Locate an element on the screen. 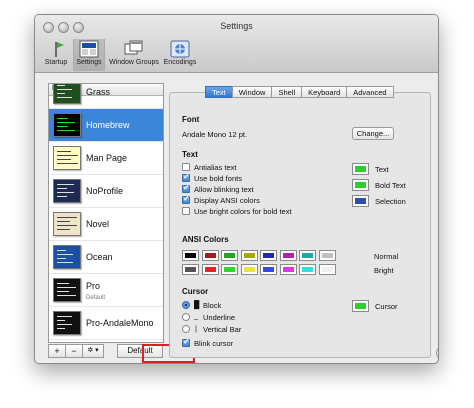 This screenshot has height=408, width=474. settings-tabs: Text Window Shell Keyboard Advanced is located at coordinates (299, 92).